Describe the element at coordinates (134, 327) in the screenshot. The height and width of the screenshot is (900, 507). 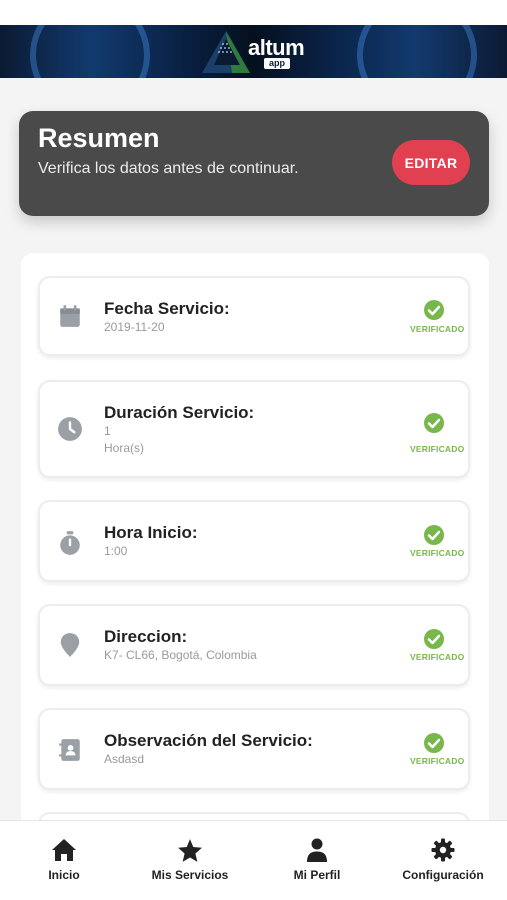
I see `detail-value: 2019-11-20` at that location.